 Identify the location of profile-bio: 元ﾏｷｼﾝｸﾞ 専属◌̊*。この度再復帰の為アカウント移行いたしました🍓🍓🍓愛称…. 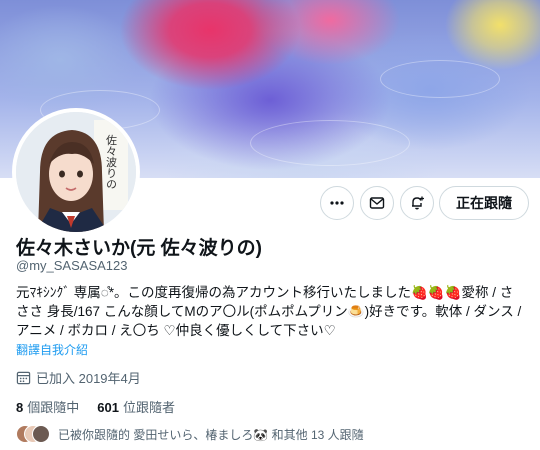
(271, 311).